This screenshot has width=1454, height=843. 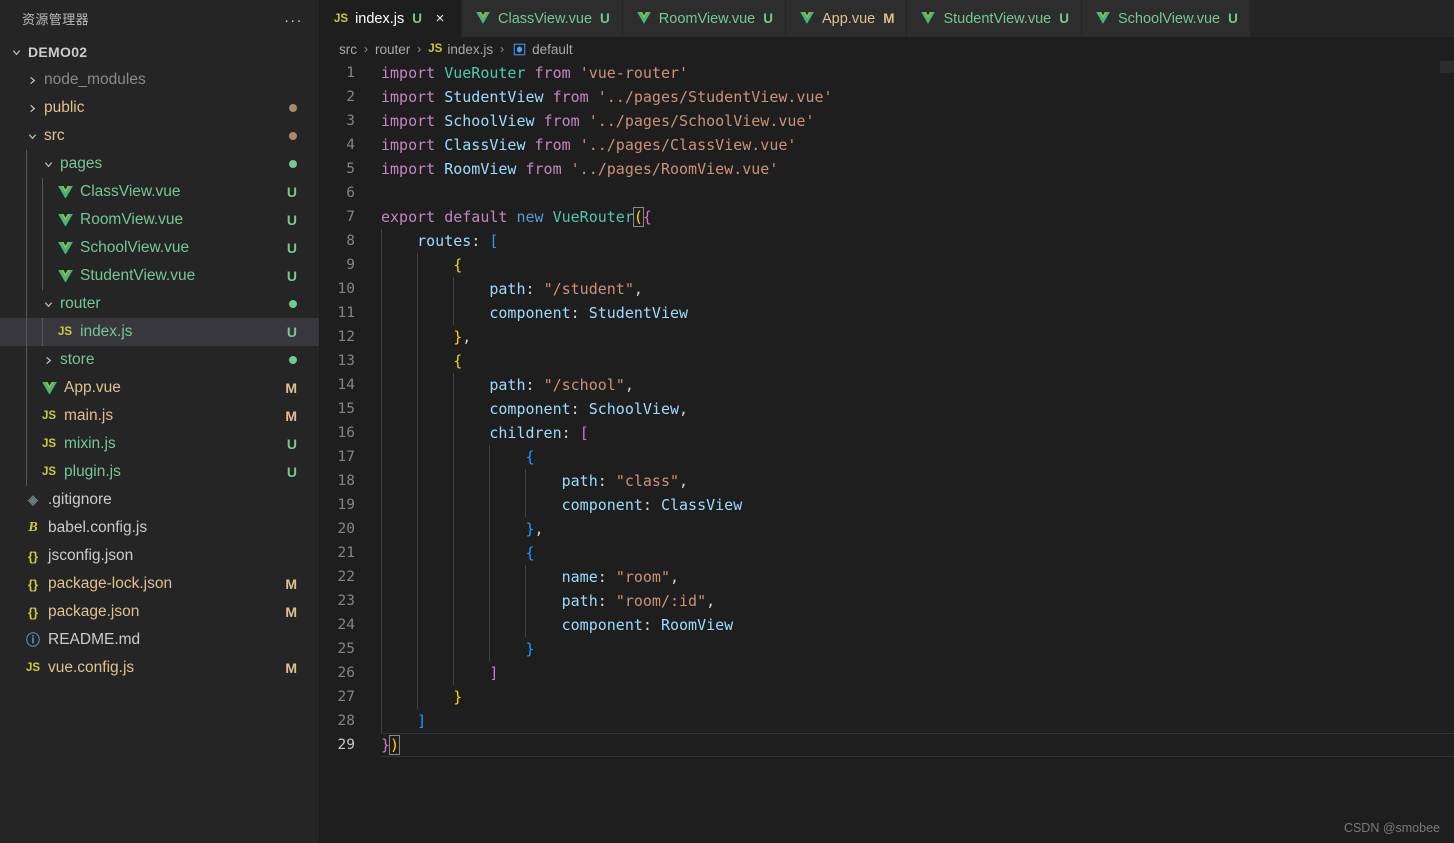 What do you see at coordinates (346, 697) in the screenshot?
I see `line-number: 27` at bounding box center [346, 697].